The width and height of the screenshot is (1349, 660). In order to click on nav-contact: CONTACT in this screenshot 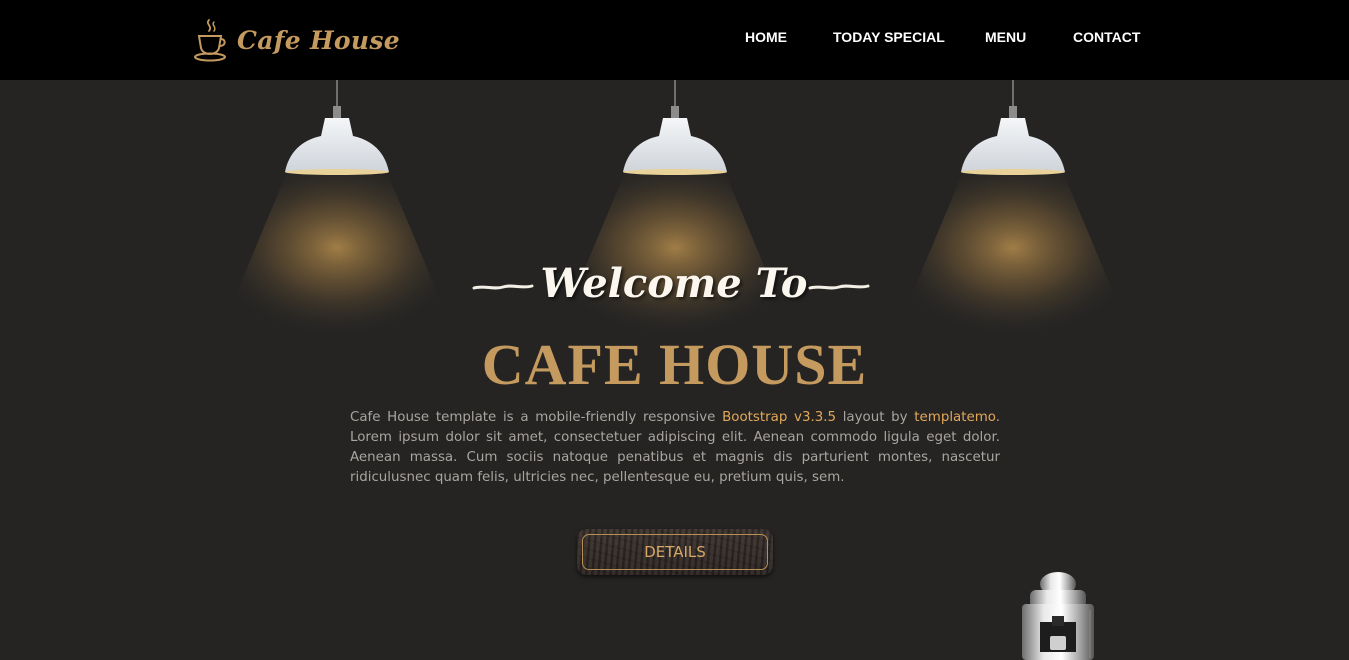, I will do `click(1106, 37)`.